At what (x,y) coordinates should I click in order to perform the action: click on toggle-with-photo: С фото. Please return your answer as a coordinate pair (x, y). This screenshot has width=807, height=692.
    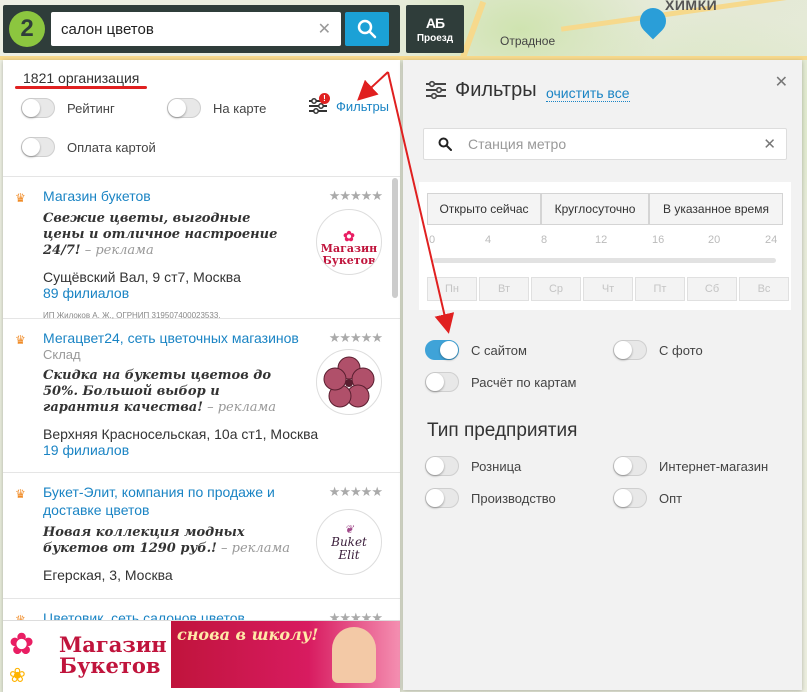
    Looking at the image, I should click on (658, 350).